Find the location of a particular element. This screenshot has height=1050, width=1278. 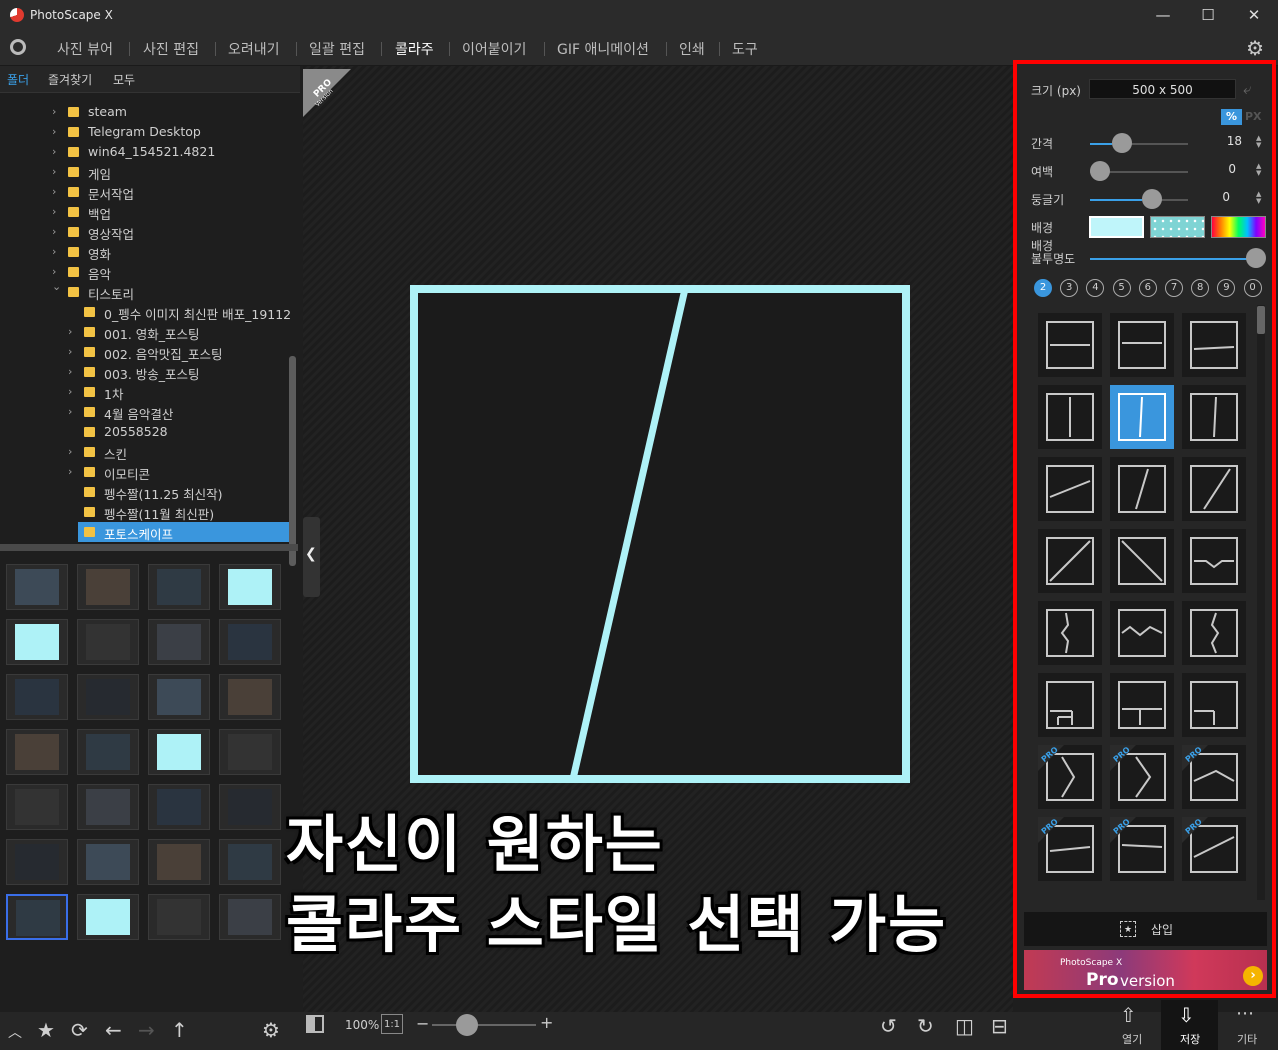

tree-item: 펭수짤(11월 최신판) is located at coordinates (145, 512).